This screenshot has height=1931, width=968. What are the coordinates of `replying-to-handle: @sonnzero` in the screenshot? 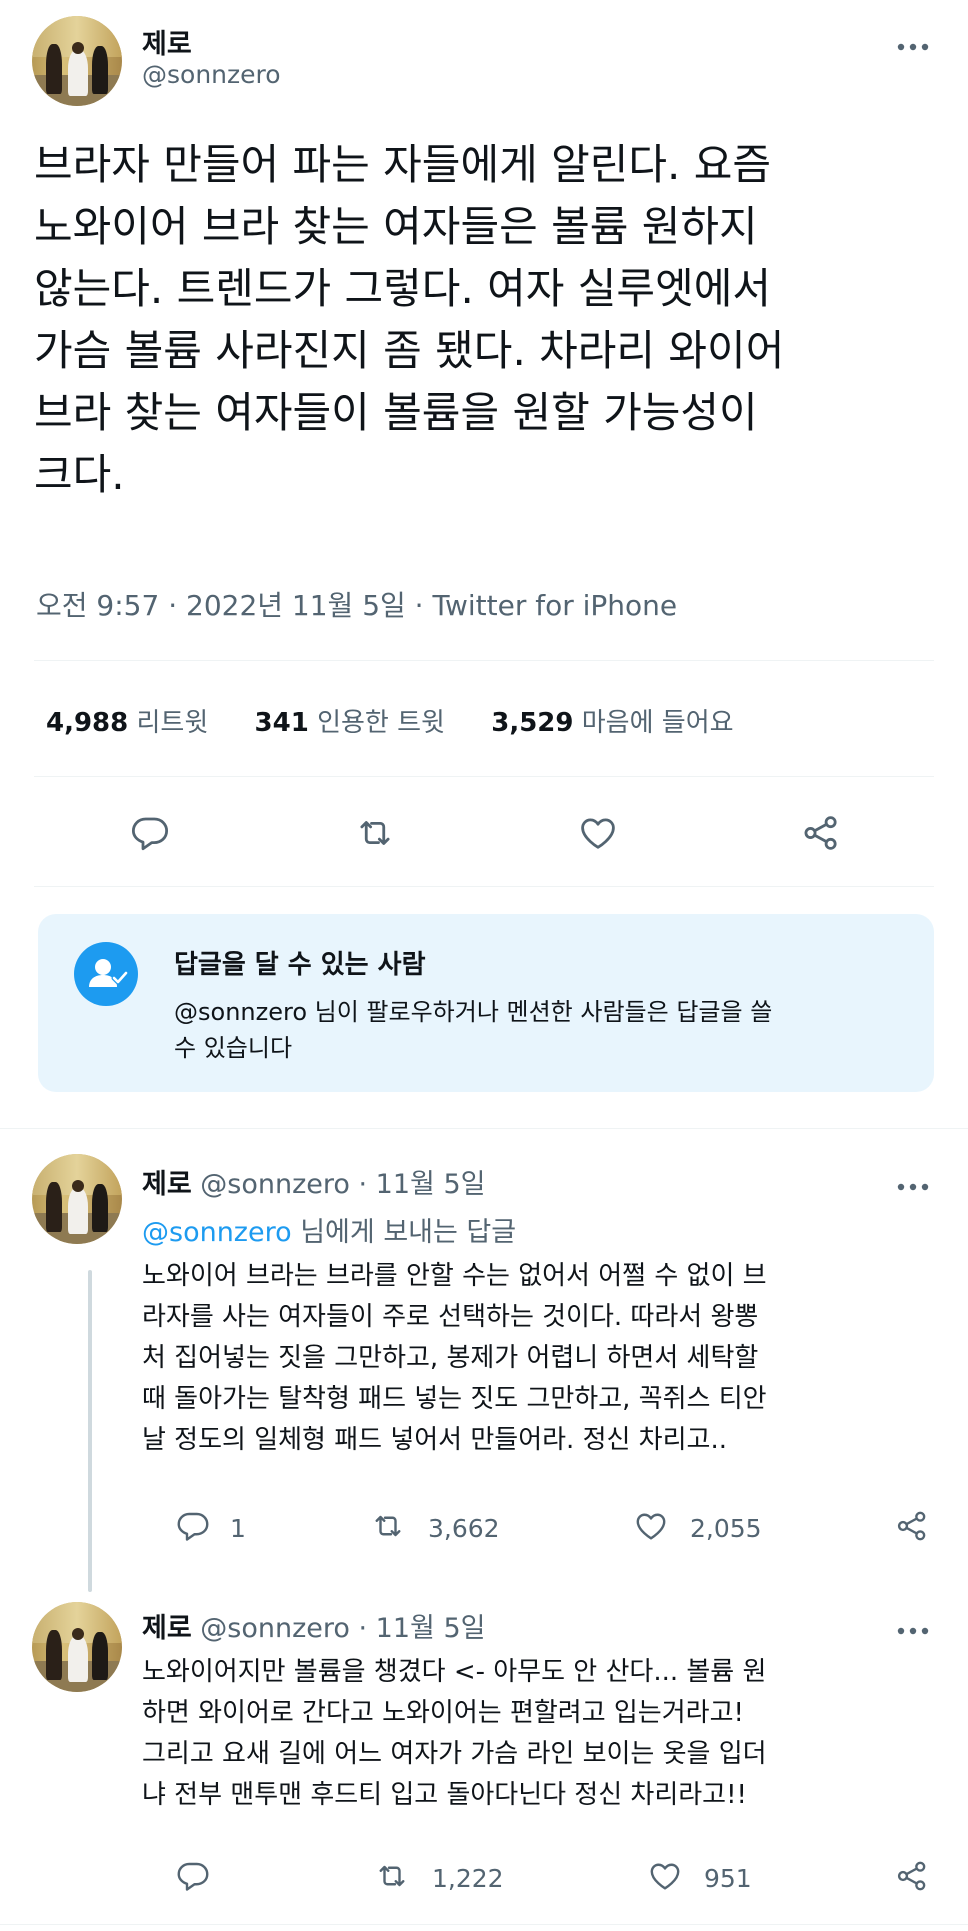 It's located at (217, 1232).